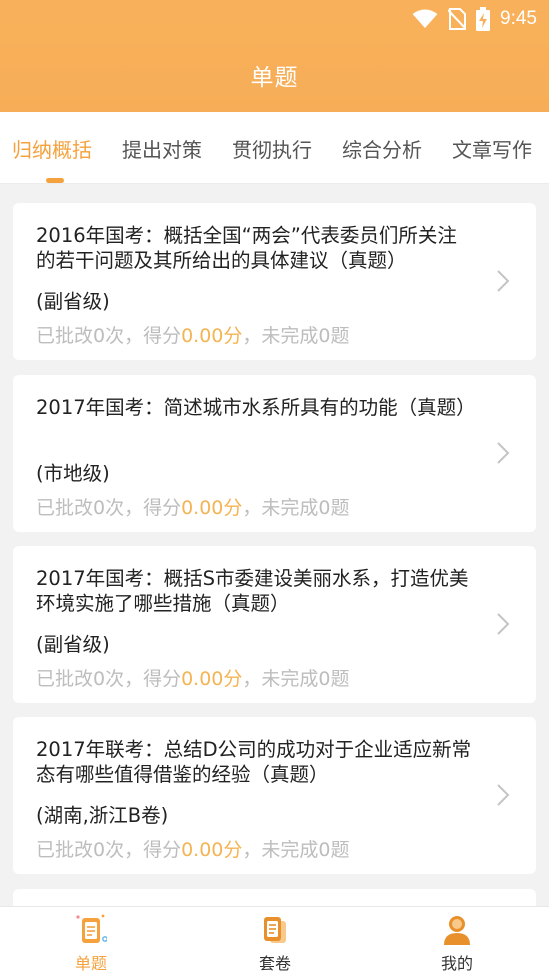  Describe the element at coordinates (252, 591) in the screenshot. I see `question-title: 2017年国考：概括S市委建设美丽水系，打造优美环境实施了哪些措施（真题）` at that location.